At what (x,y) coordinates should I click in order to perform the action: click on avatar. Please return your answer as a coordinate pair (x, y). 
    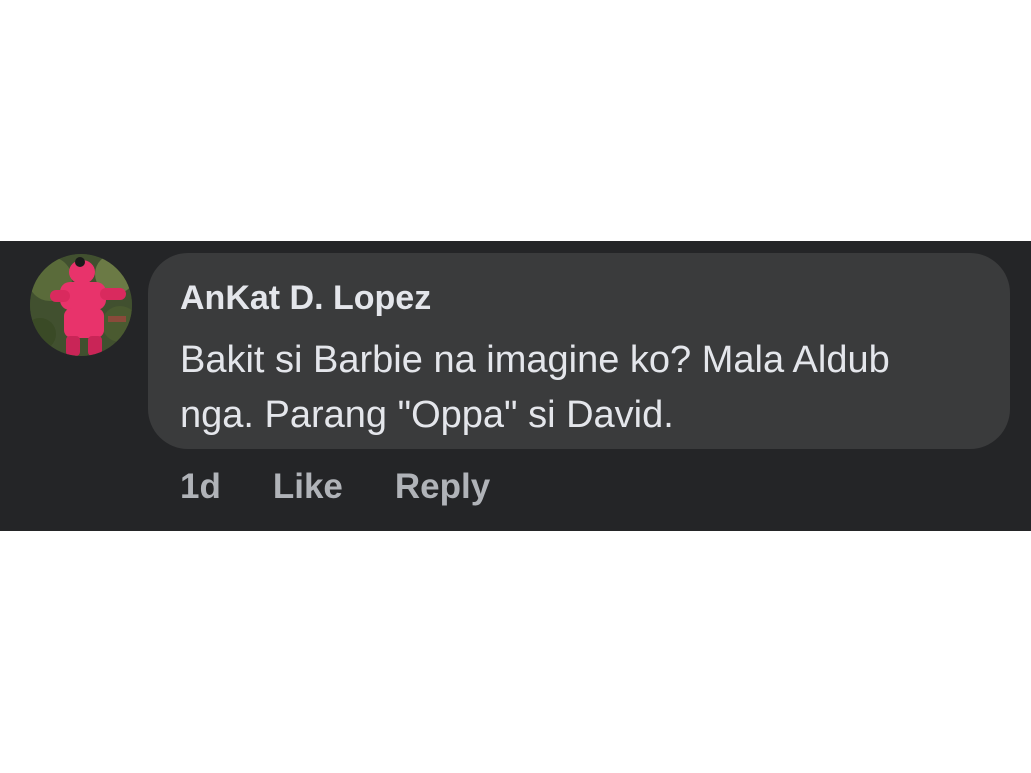
    Looking at the image, I should click on (81, 305).